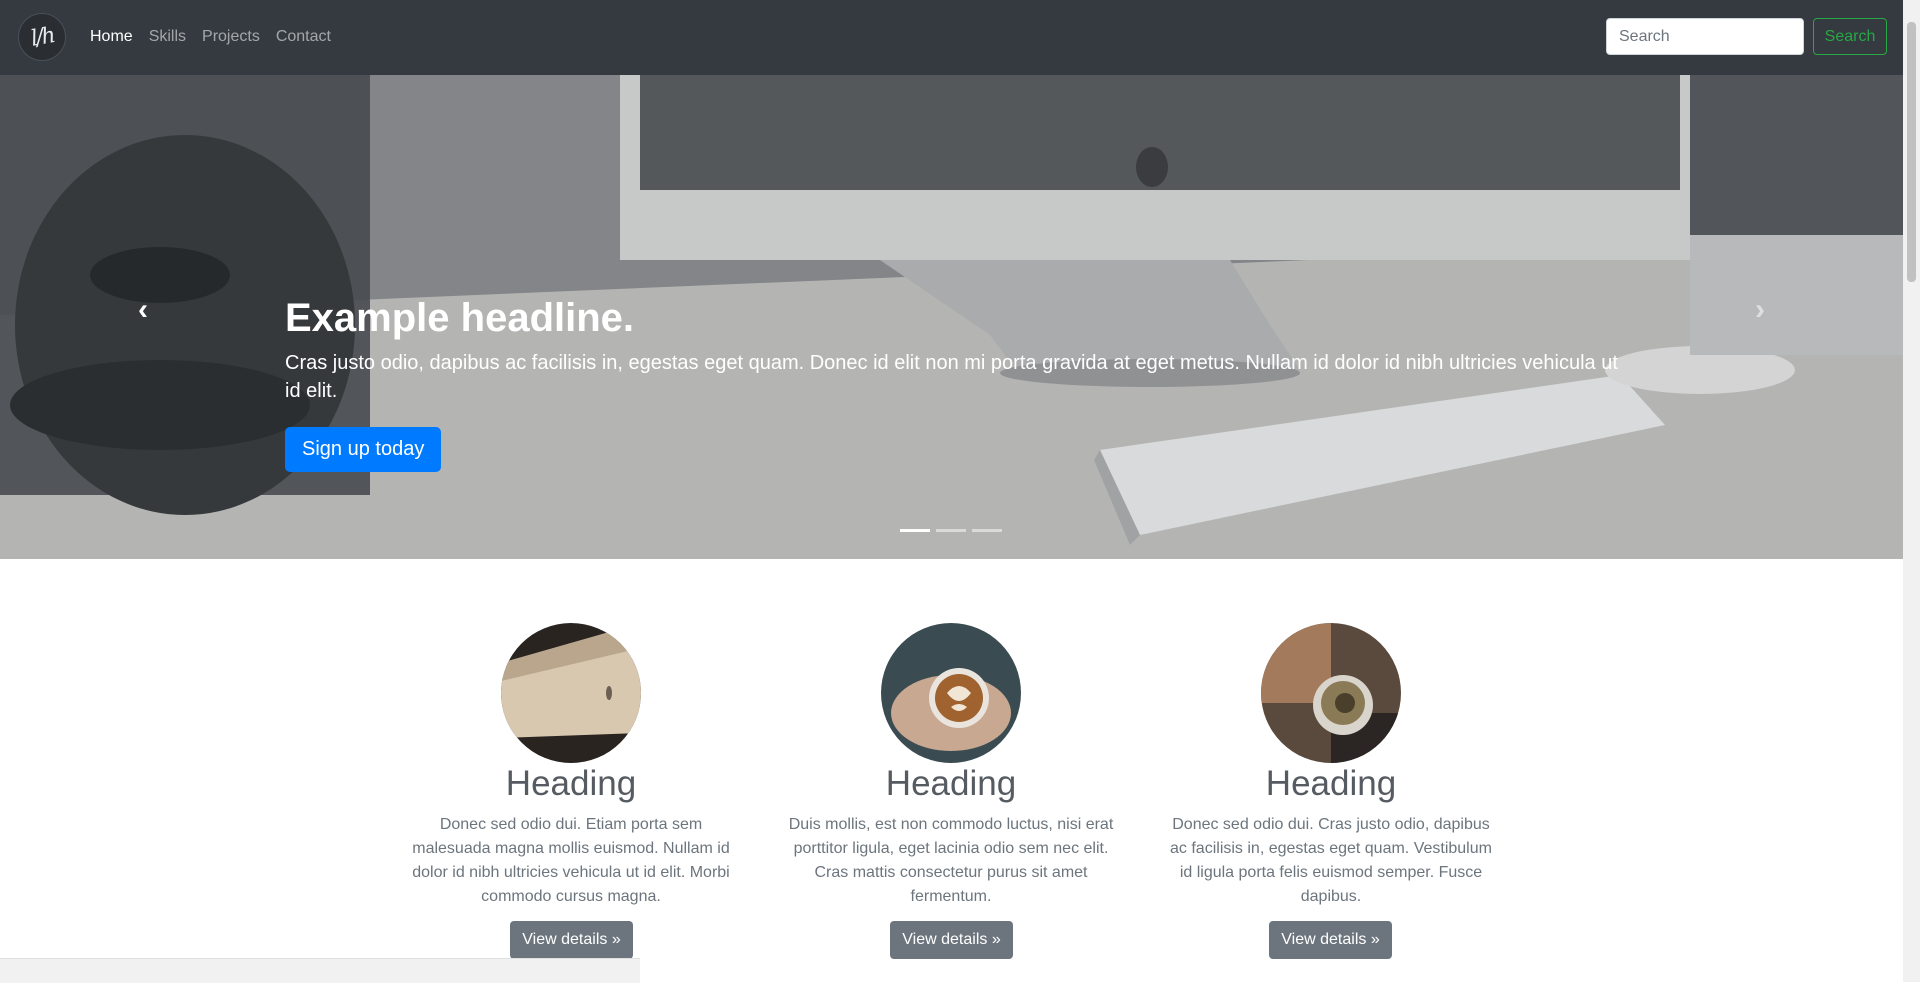  What do you see at coordinates (167, 37) in the screenshot?
I see `nav-link-skills: Skills` at bounding box center [167, 37].